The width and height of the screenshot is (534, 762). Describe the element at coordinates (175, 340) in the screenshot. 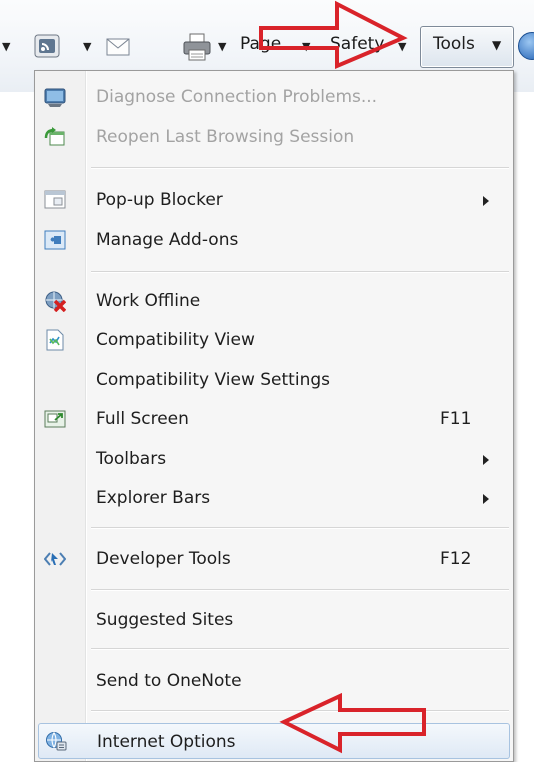

I see `menu-item-label: Compatibility View` at that location.